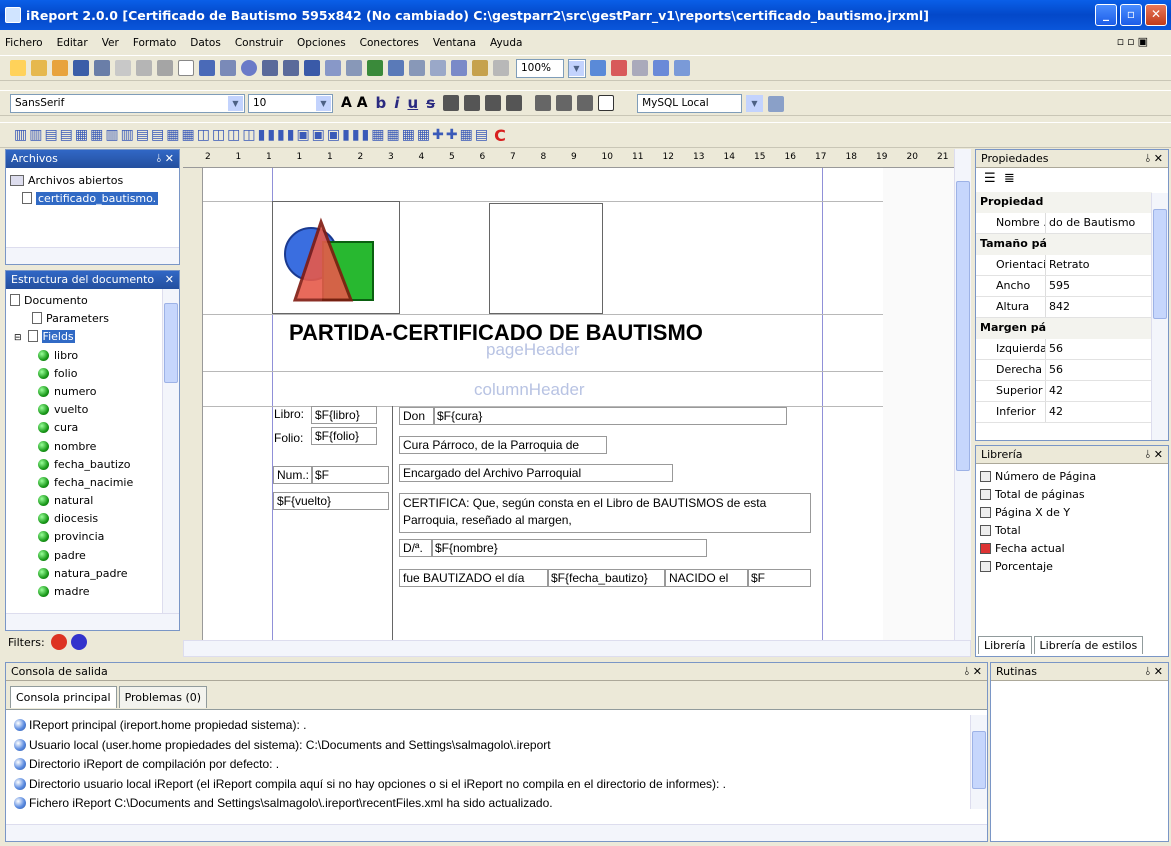  I want to click on bold-icon: b, so click(381, 103).